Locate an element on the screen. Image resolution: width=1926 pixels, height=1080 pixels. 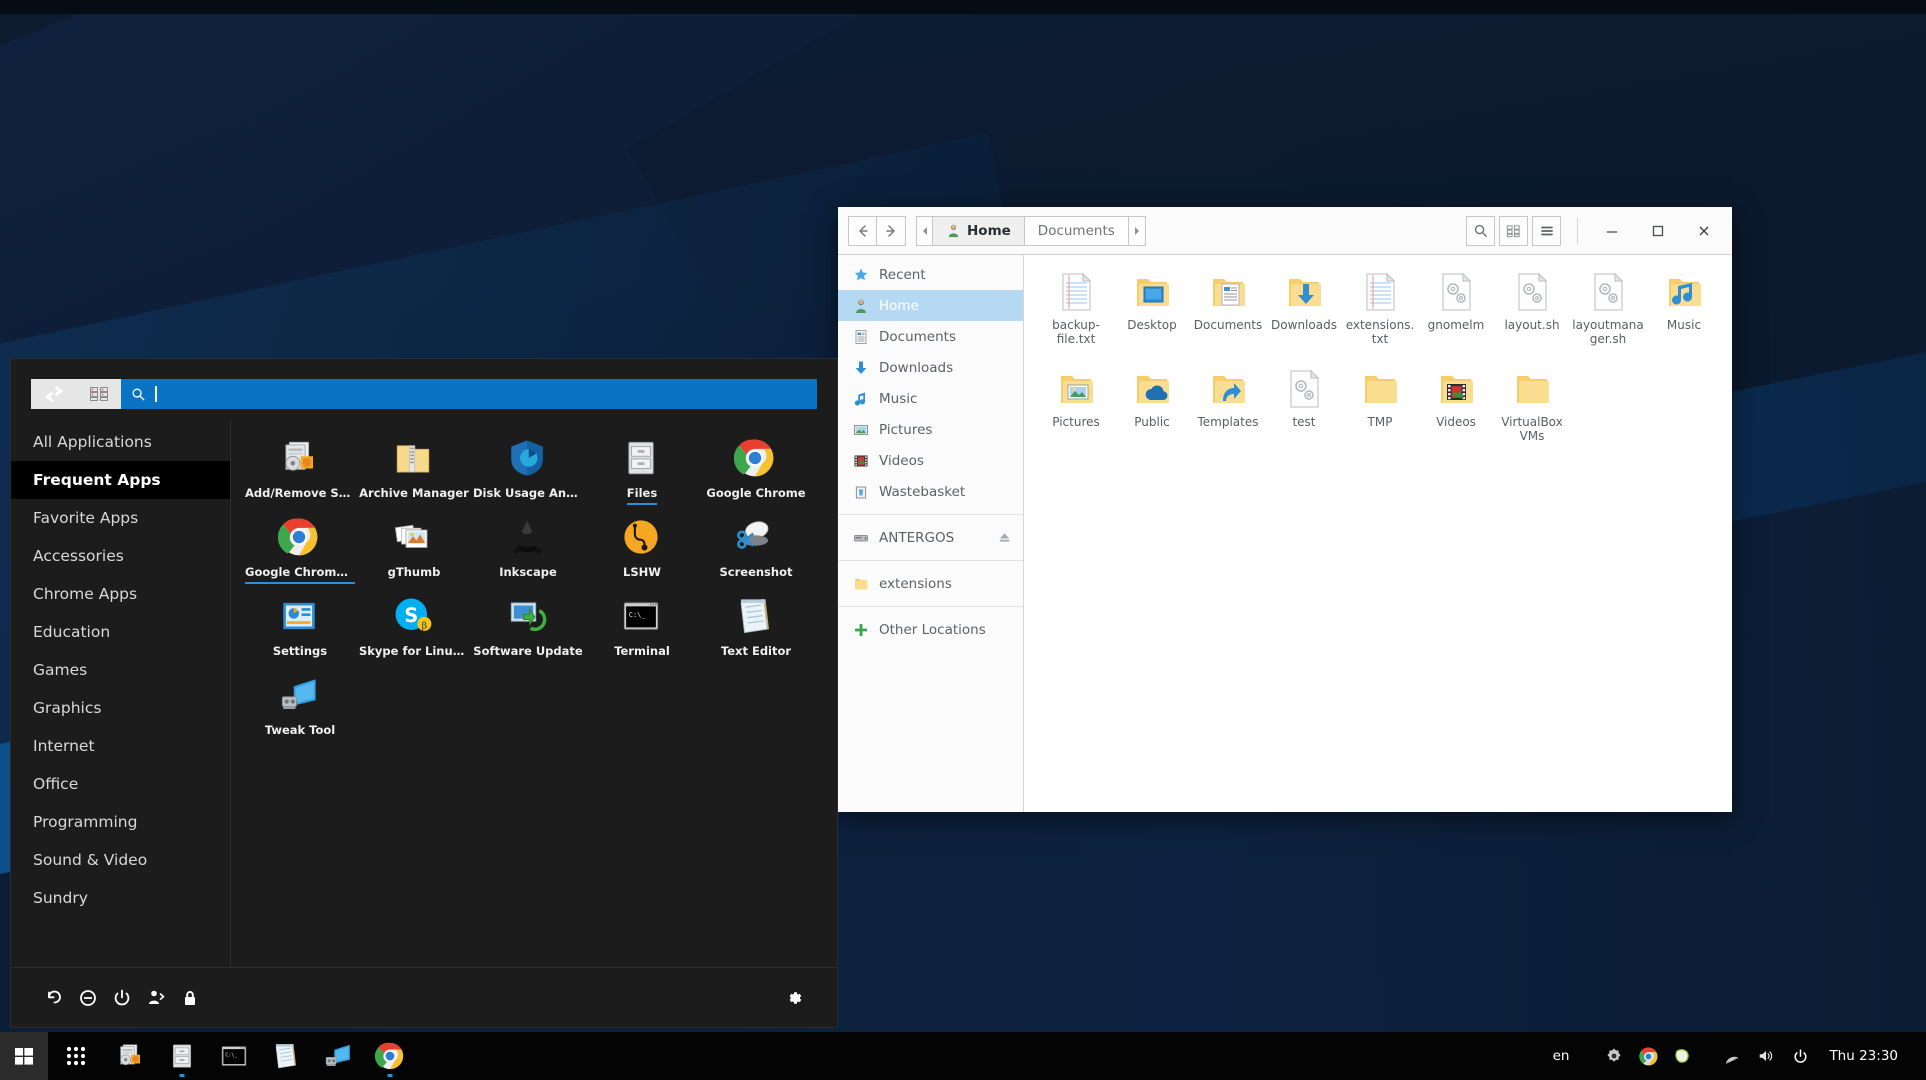
sidebar-item-extensions: extensions is located at coordinates (930, 583).